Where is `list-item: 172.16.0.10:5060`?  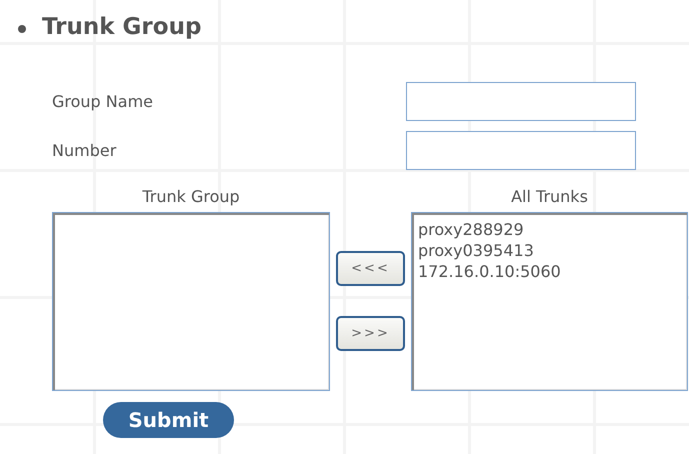 list-item: 172.16.0.10:5060 is located at coordinates (549, 271).